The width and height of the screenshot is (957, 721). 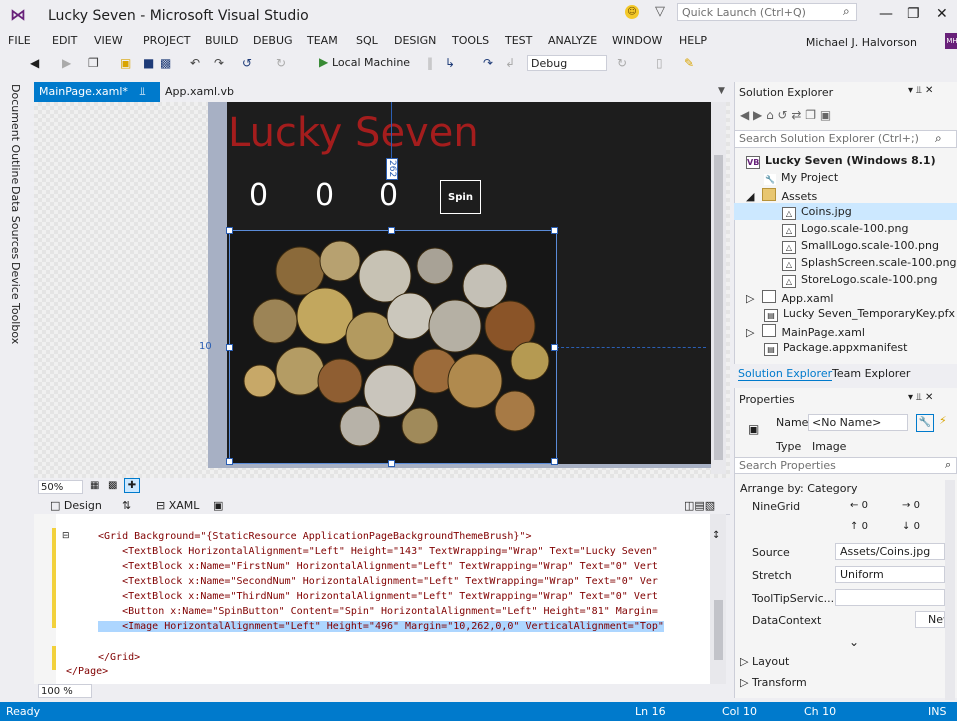 What do you see at coordinates (97, 100) in the screenshot?
I see `tab-mainpage-xaml: MainPage.xaml* ⫫ ✕` at bounding box center [97, 100].